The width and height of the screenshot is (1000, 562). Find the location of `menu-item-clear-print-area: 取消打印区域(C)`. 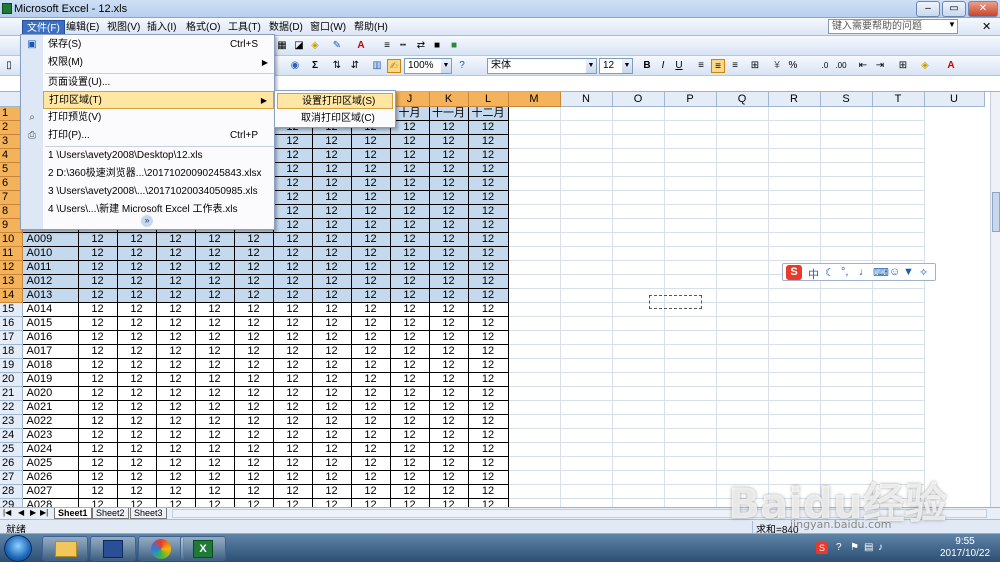

menu-item-clear-print-area: 取消打印区域(C) is located at coordinates (335, 119).